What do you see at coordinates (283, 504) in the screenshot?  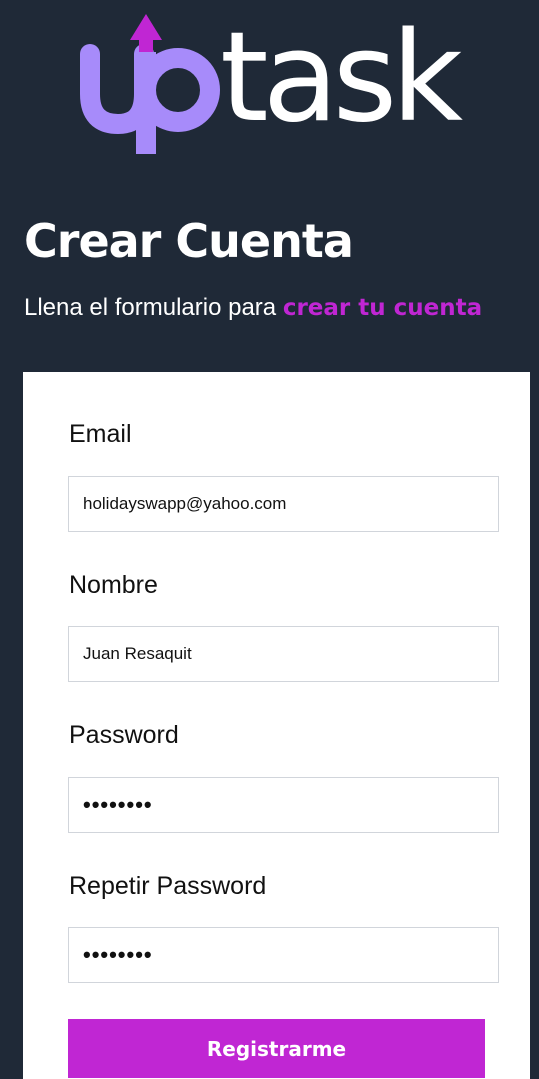 I see `email-field` at bounding box center [283, 504].